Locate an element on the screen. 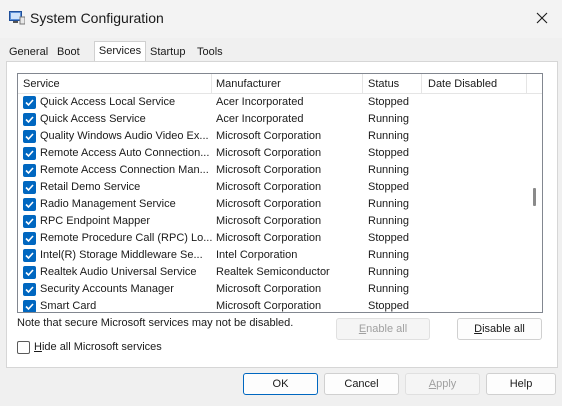 The image size is (562, 406). close-icon is located at coordinates (542, 18).